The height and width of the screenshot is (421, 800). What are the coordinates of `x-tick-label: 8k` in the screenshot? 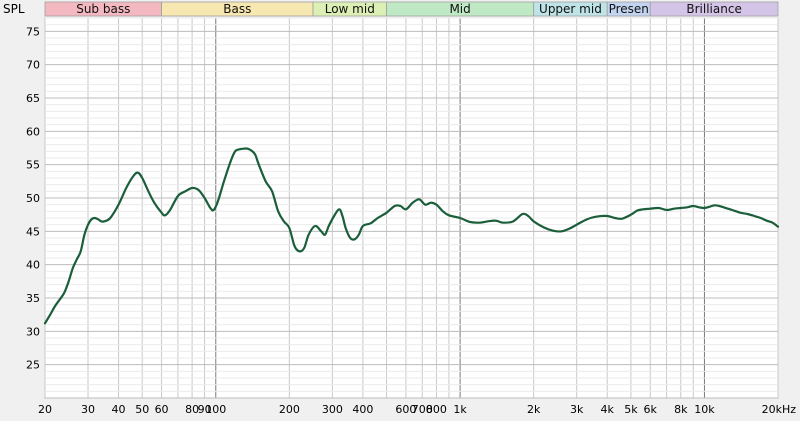 It's located at (681, 409).